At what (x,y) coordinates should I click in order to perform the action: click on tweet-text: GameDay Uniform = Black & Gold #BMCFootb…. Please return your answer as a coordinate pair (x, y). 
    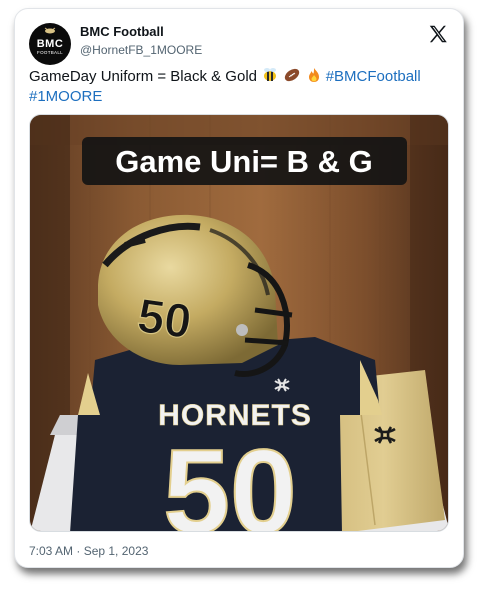
    Looking at the image, I should click on (241, 87).